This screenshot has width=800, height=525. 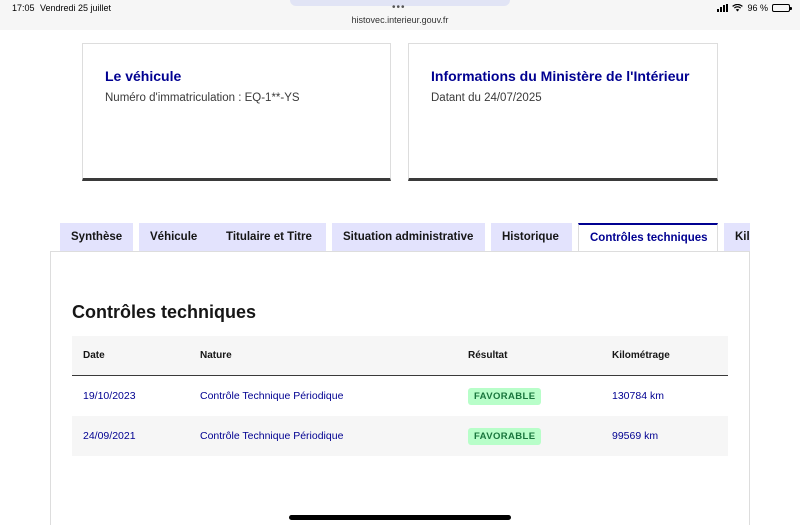 What do you see at coordinates (782, 8) in the screenshot?
I see `battery-icon` at bounding box center [782, 8].